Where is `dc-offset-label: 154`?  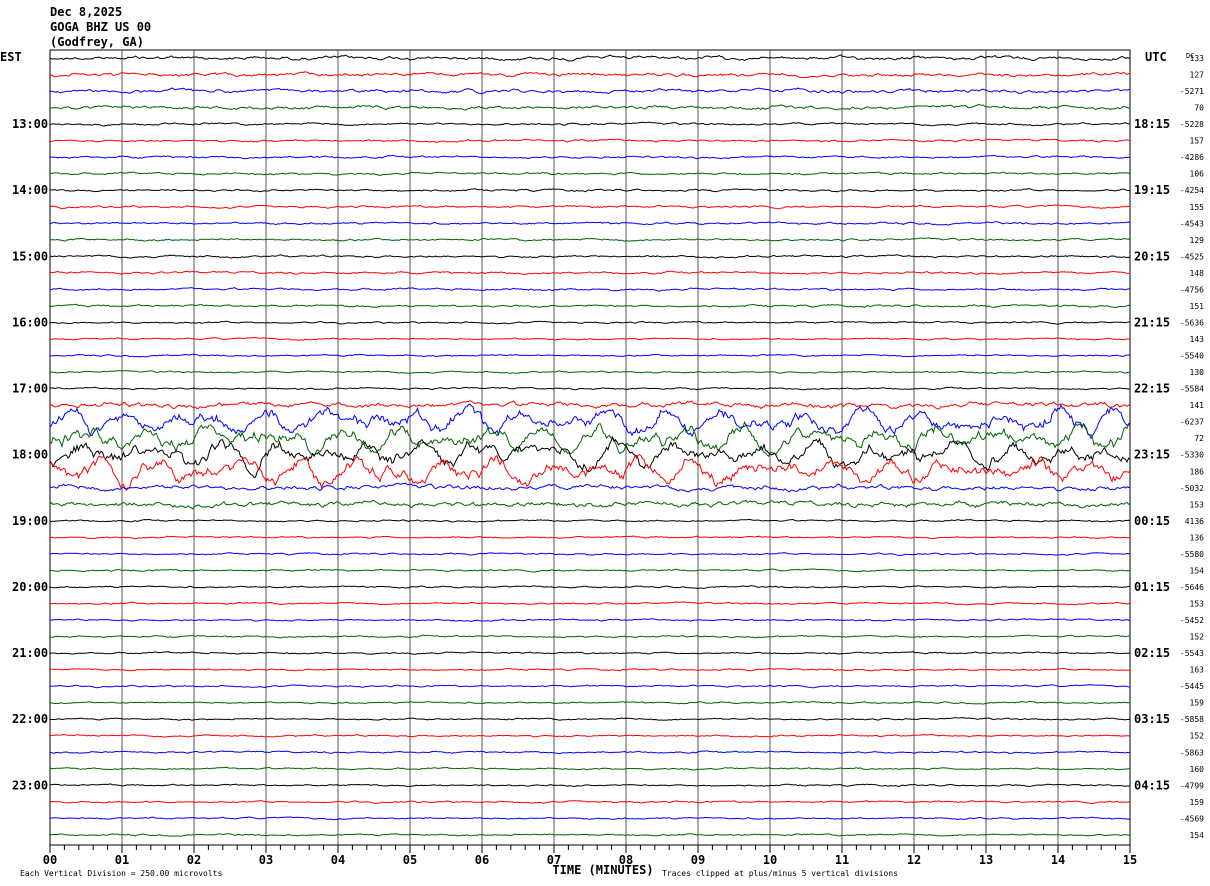
dc-offset-label: 154 is located at coordinates (1197, 835).